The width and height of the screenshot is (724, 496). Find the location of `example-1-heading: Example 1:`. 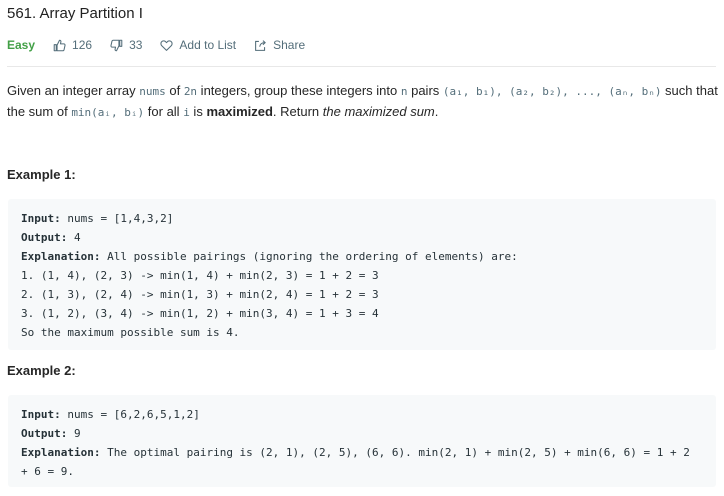

example-1-heading: Example 1: is located at coordinates (41, 174).